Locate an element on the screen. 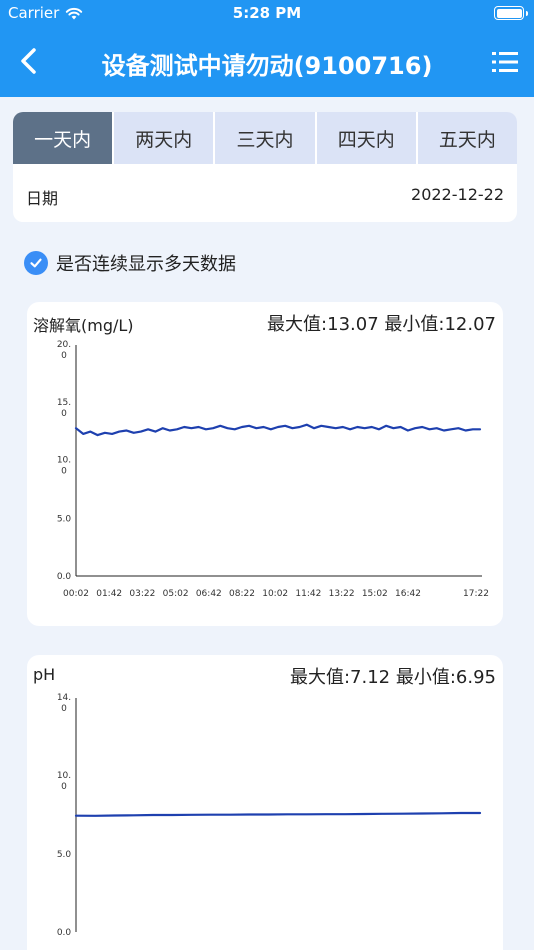 This screenshot has width=534, height=950. axis-tick-label: 10:02 is located at coordinates (275, 594).